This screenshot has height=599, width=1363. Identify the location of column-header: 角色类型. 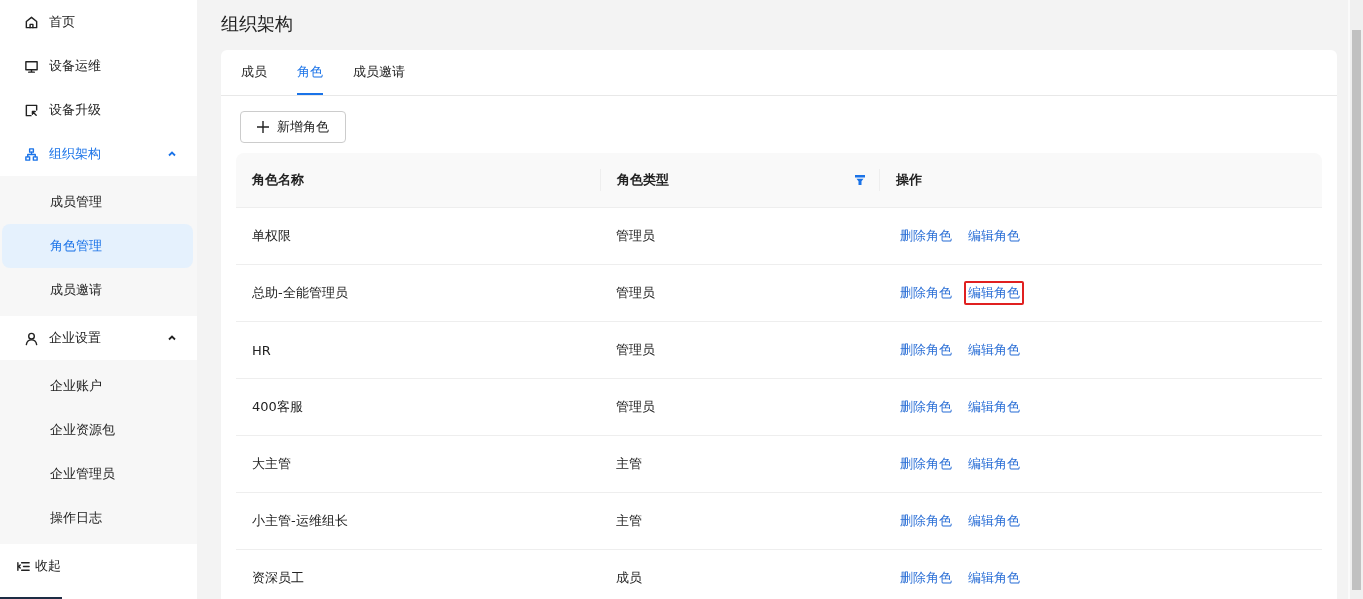
(740, 180).